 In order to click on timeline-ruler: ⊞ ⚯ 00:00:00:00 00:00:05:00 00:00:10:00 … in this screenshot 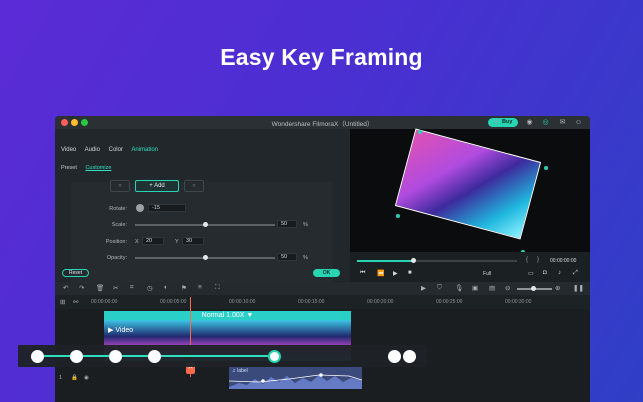, I will do `click(322, 302)`.